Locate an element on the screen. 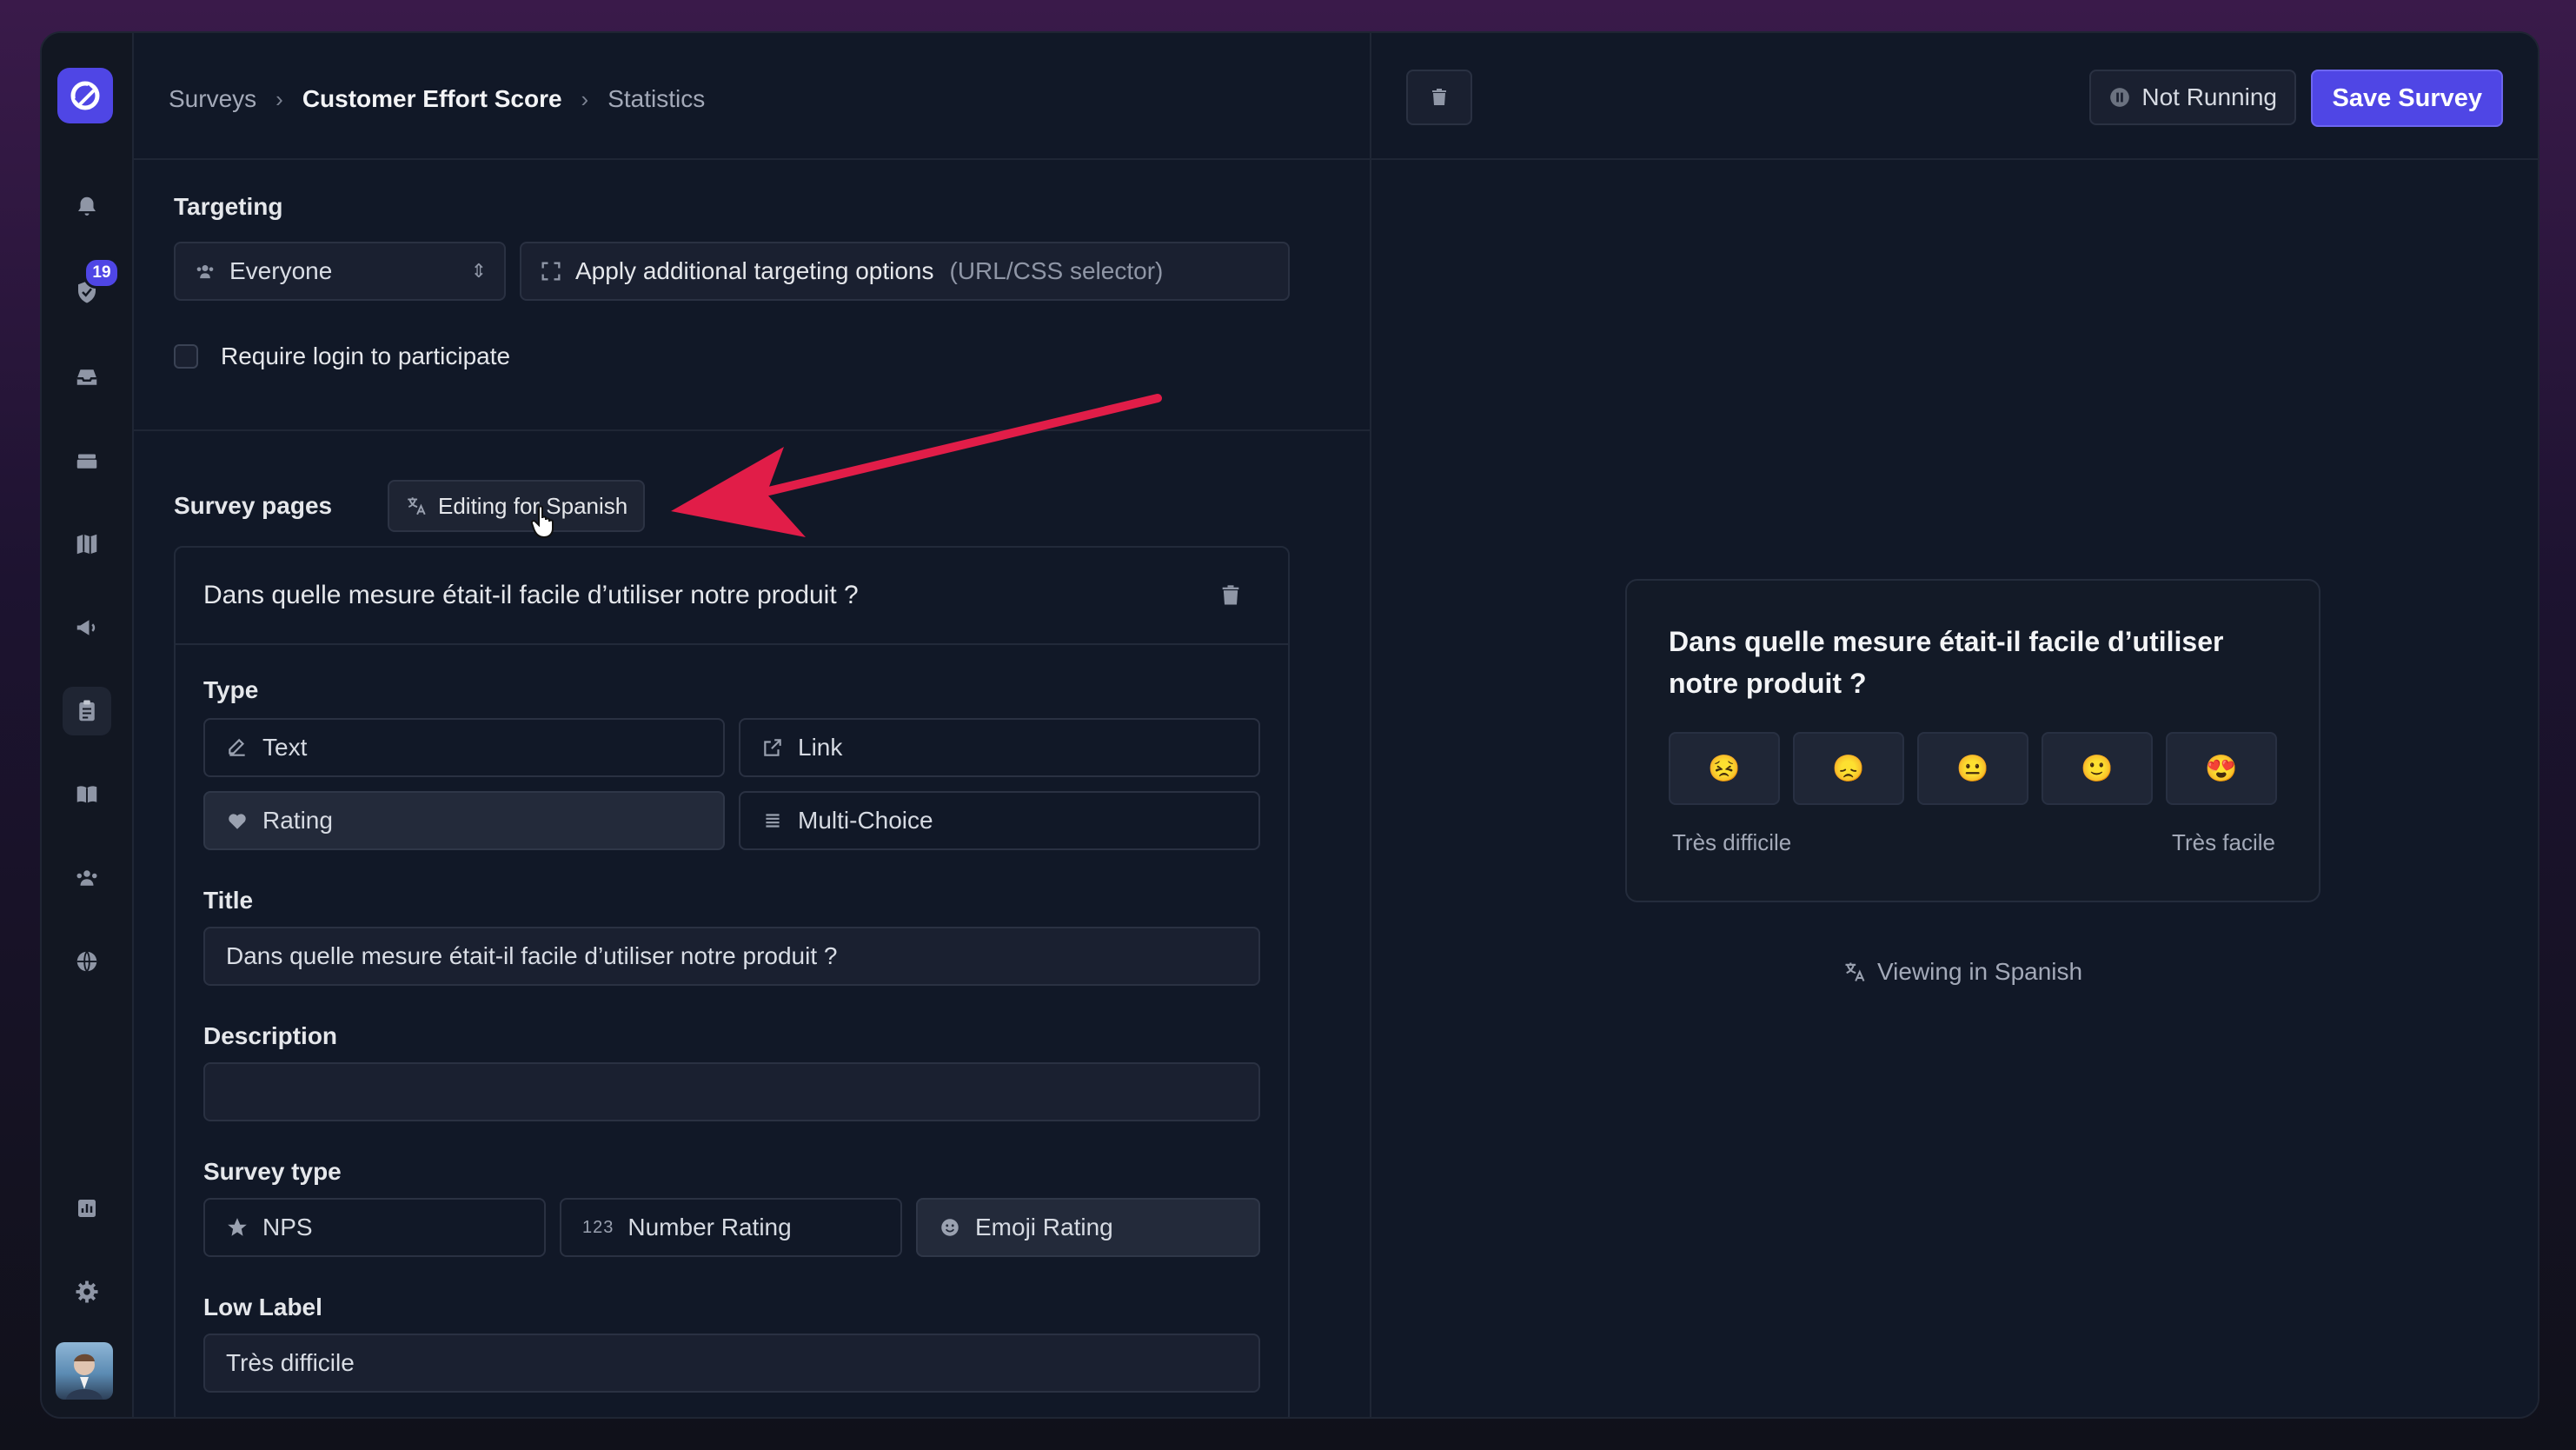 The image size is (2576, 1450). description-input is located at coordinates (731, 1091).